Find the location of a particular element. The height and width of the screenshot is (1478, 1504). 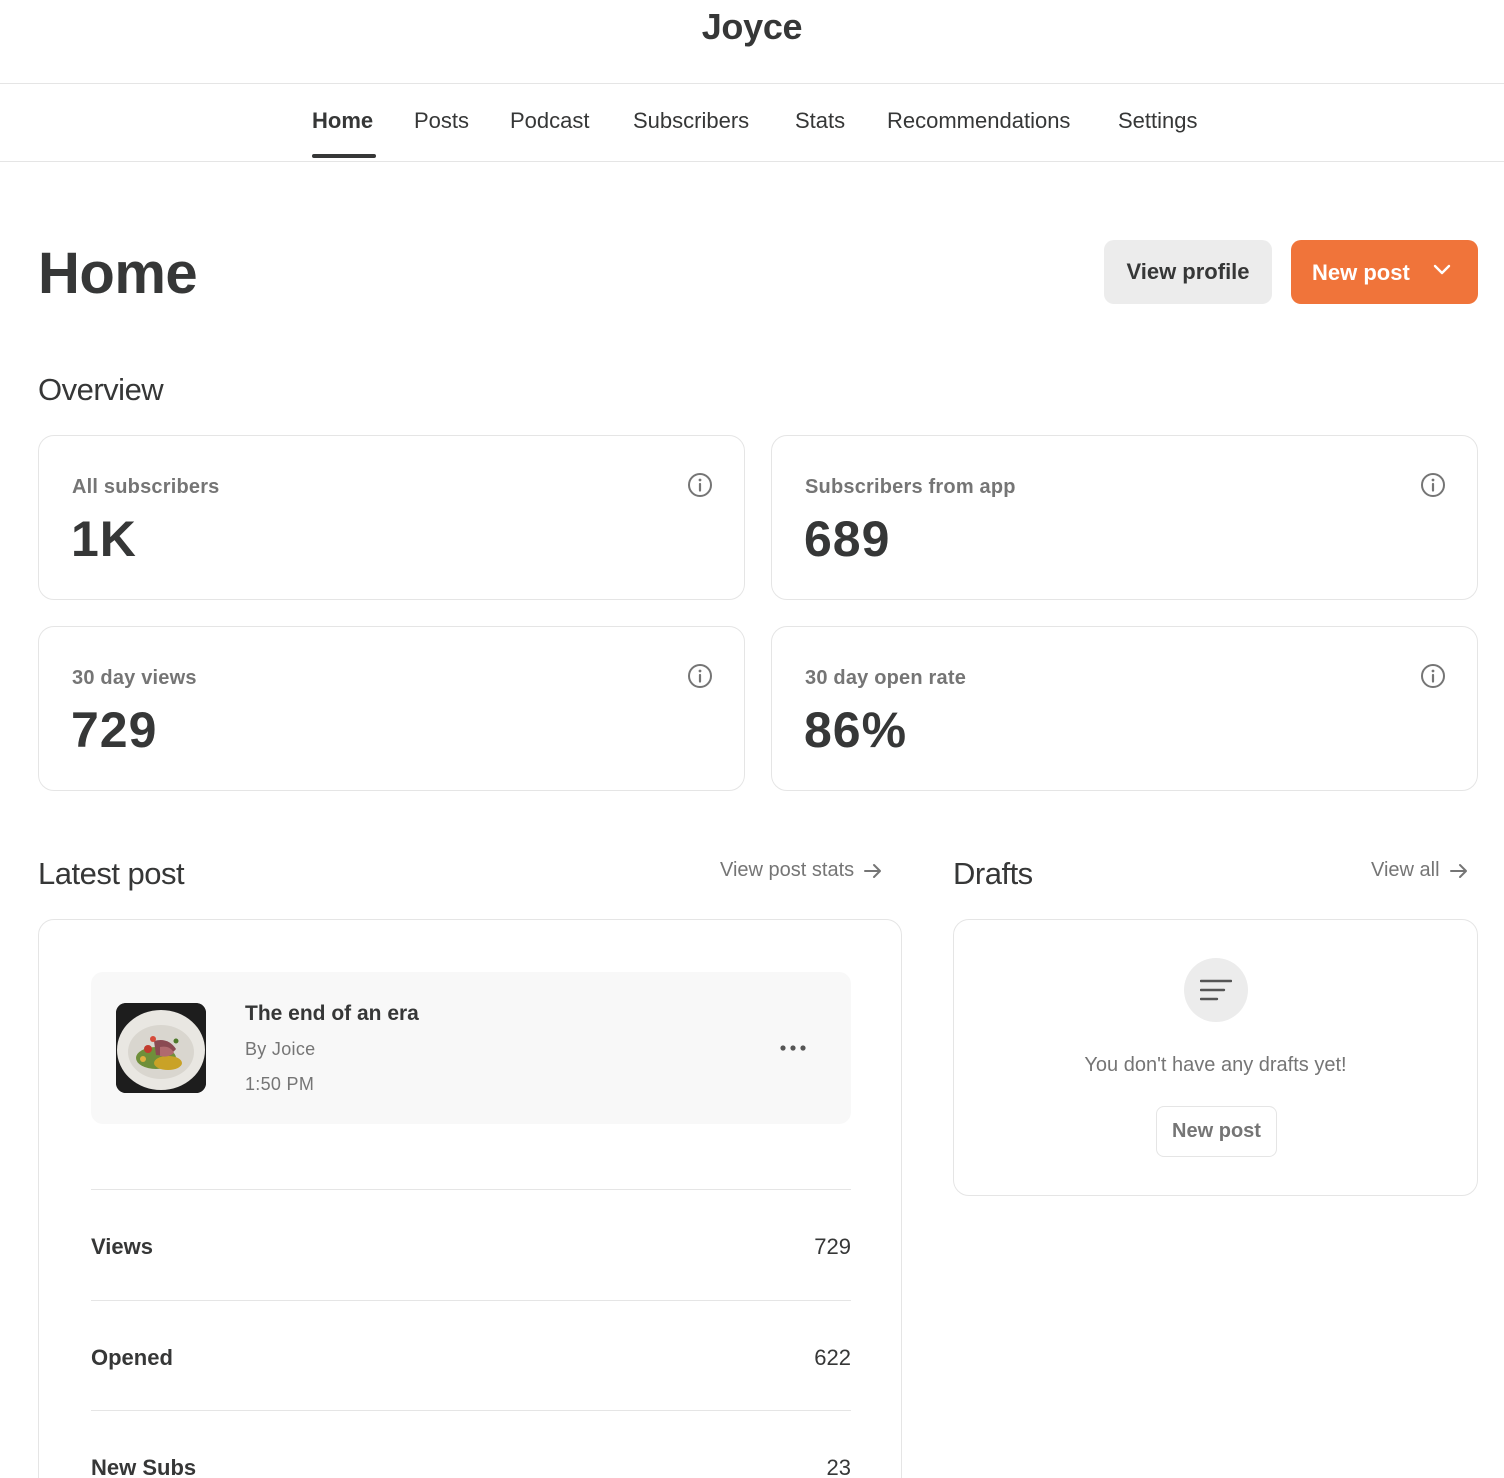

food-plate-image is located at coordinates (161, 1048).